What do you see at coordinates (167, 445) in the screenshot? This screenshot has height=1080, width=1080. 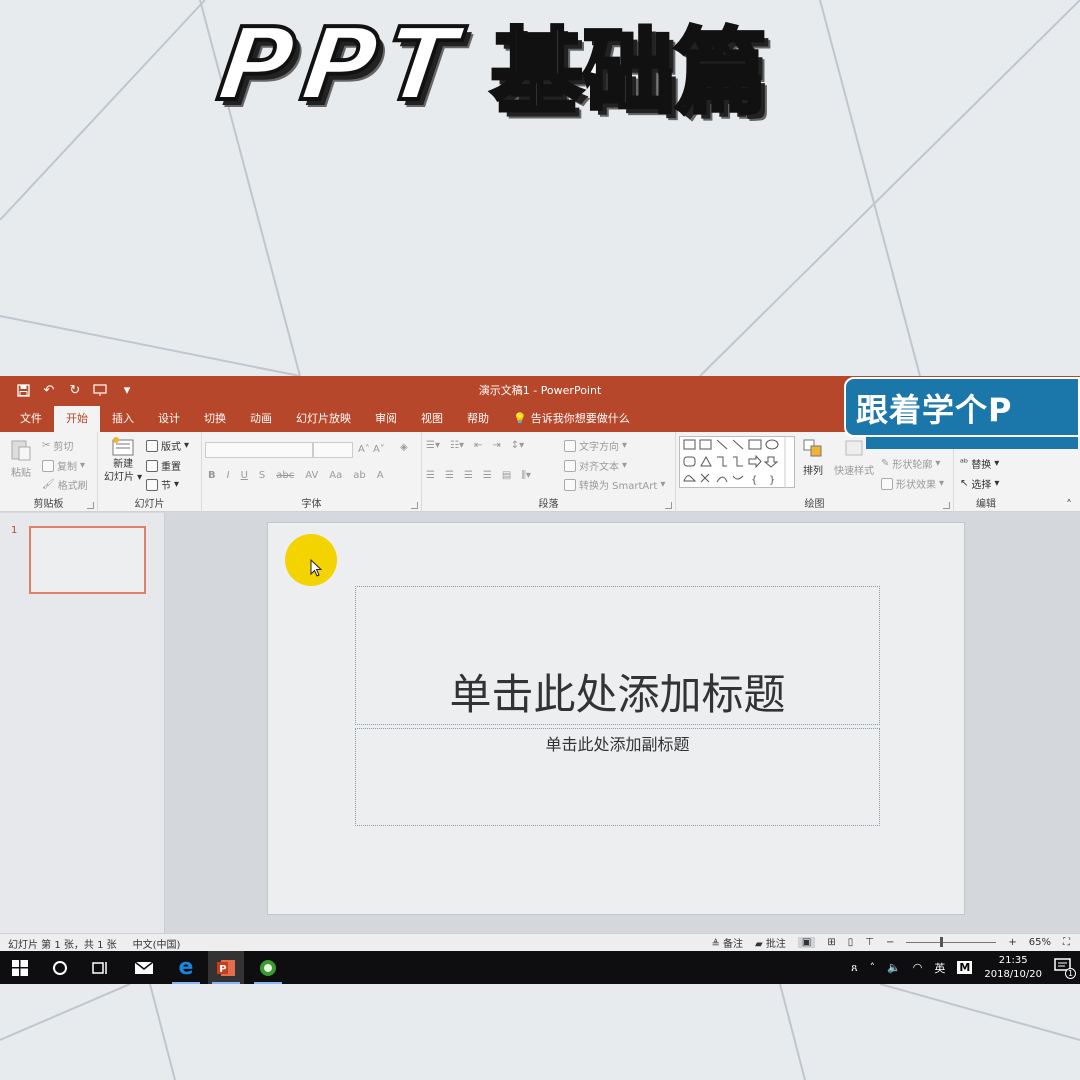 I see `layout-button: 版式 ▾` at bounding box center [167, 445].